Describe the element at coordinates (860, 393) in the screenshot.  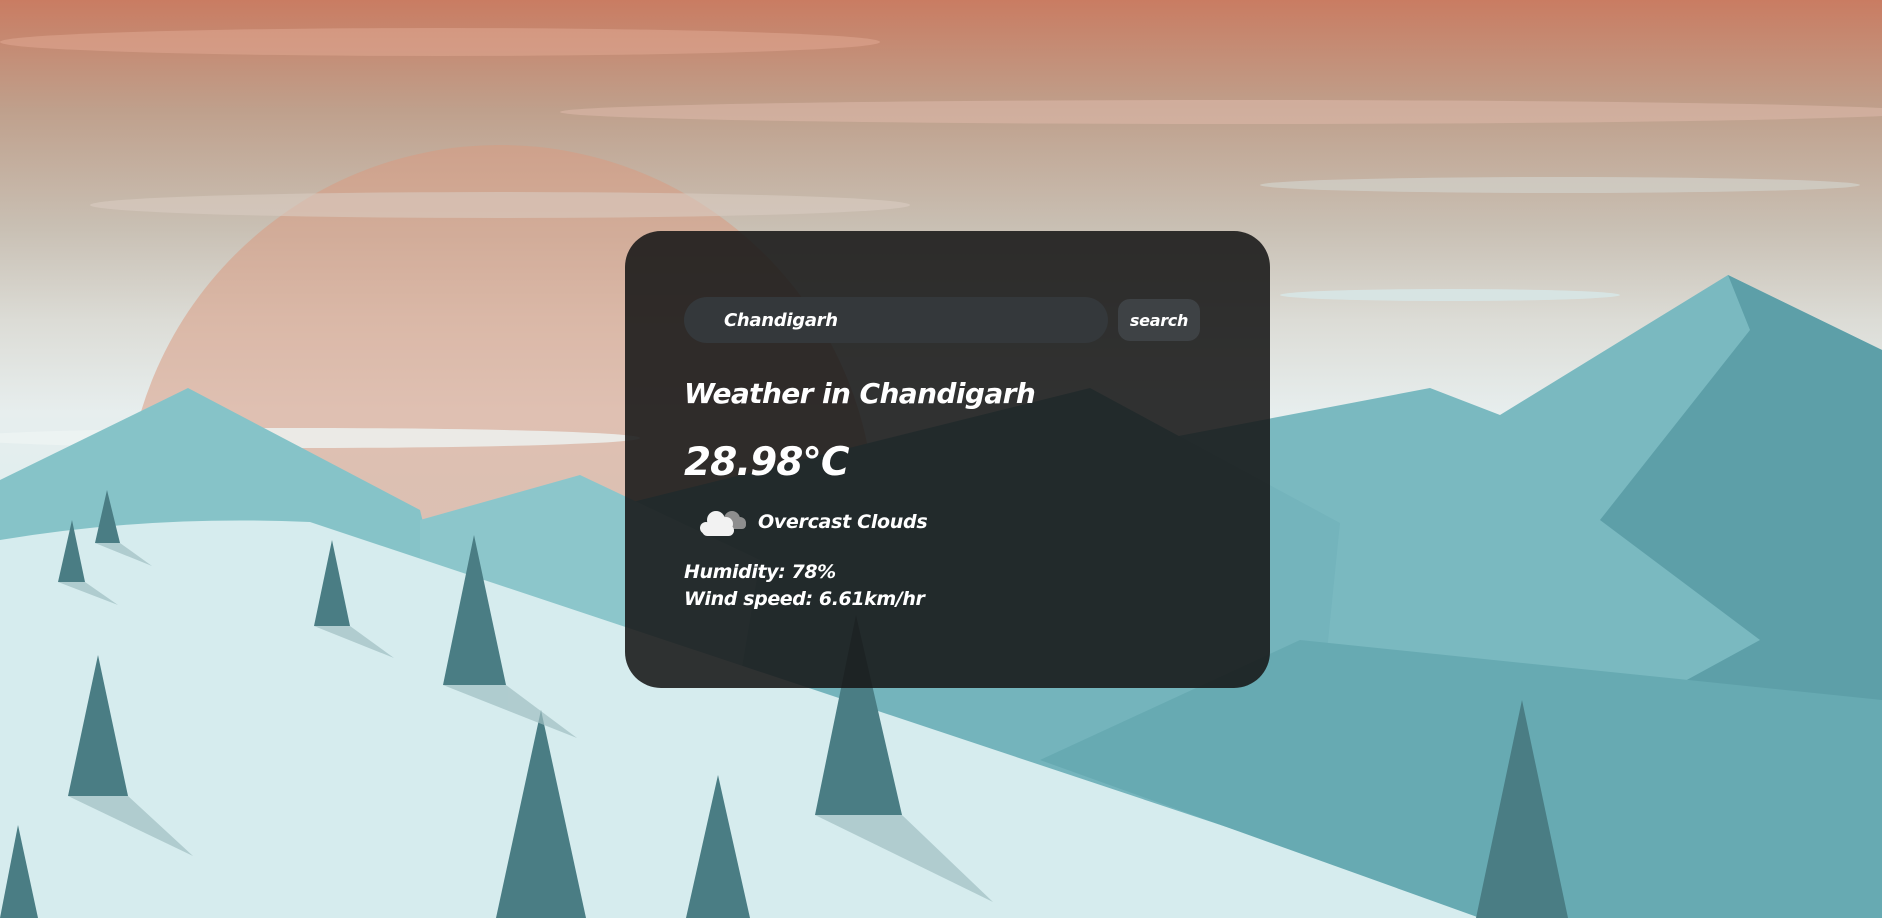
I see `weather-title: Weather in Chandigarh` at that location.